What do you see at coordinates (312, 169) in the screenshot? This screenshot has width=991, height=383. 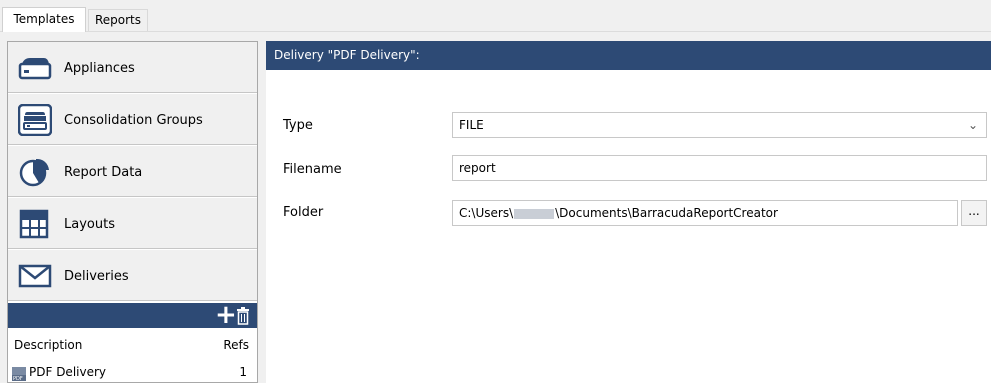 I see `filename-label: Filename` at bounding box center [312, 169].